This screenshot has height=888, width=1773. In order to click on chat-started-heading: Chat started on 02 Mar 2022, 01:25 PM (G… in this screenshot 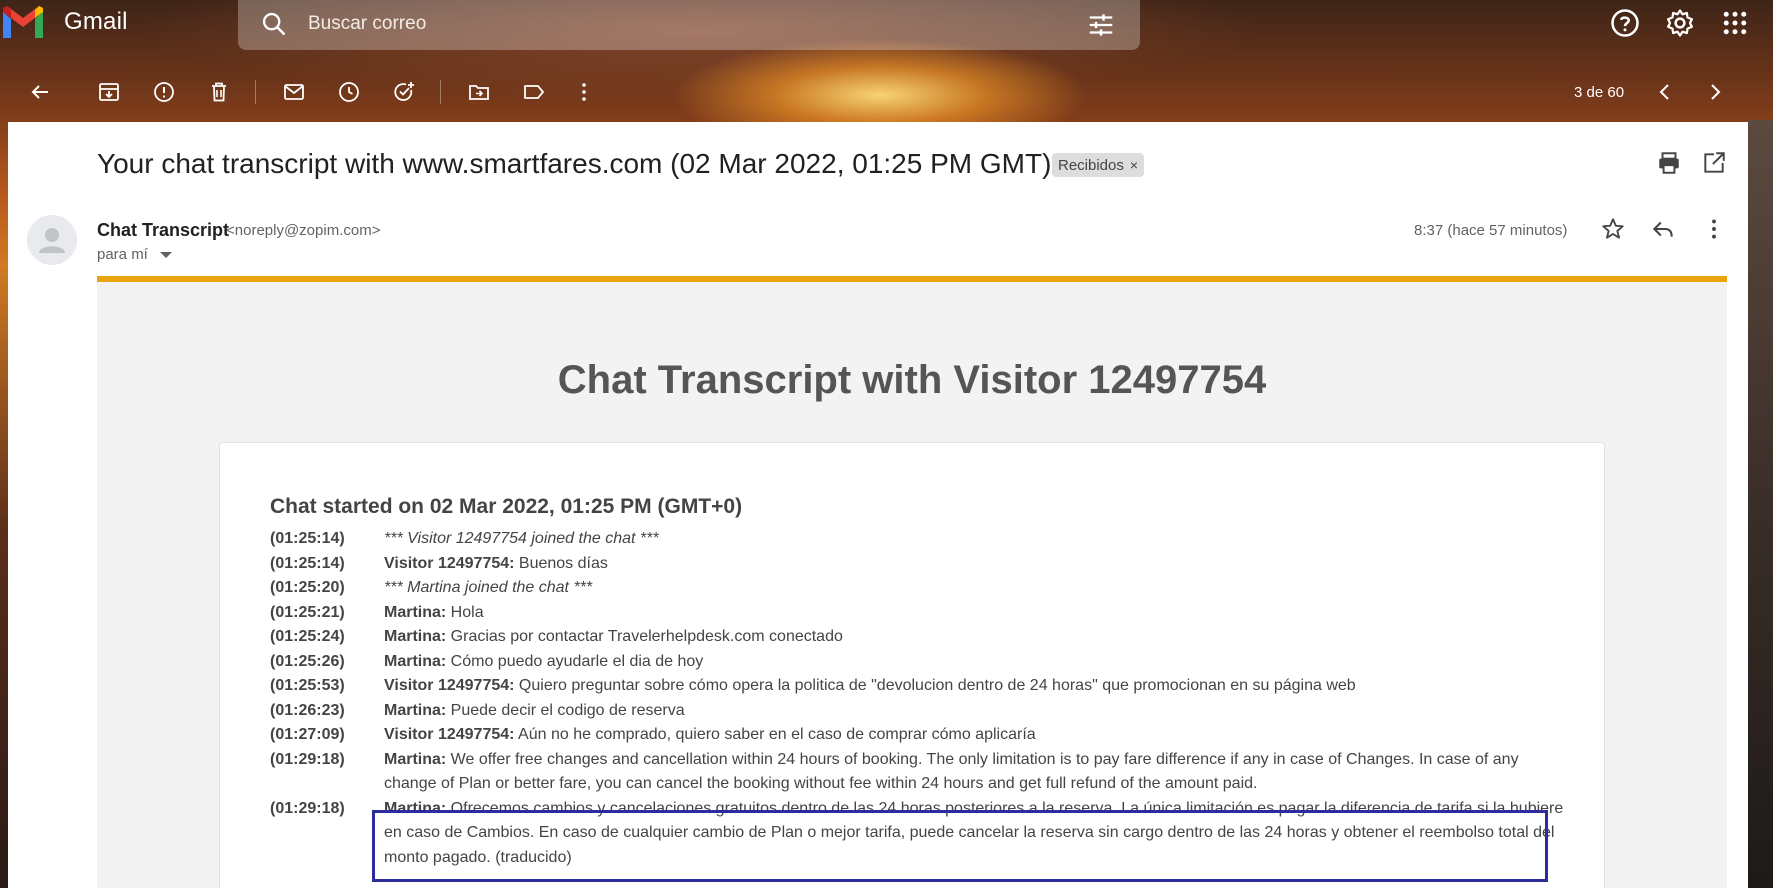, I will do `click(506, 506)`.